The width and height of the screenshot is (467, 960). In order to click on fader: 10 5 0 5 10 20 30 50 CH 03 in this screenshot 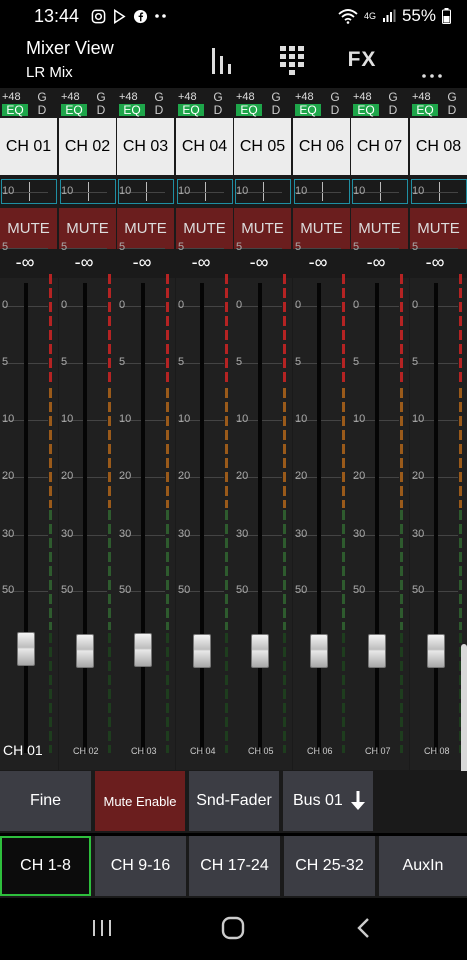, I will do `click(146, 477)`.